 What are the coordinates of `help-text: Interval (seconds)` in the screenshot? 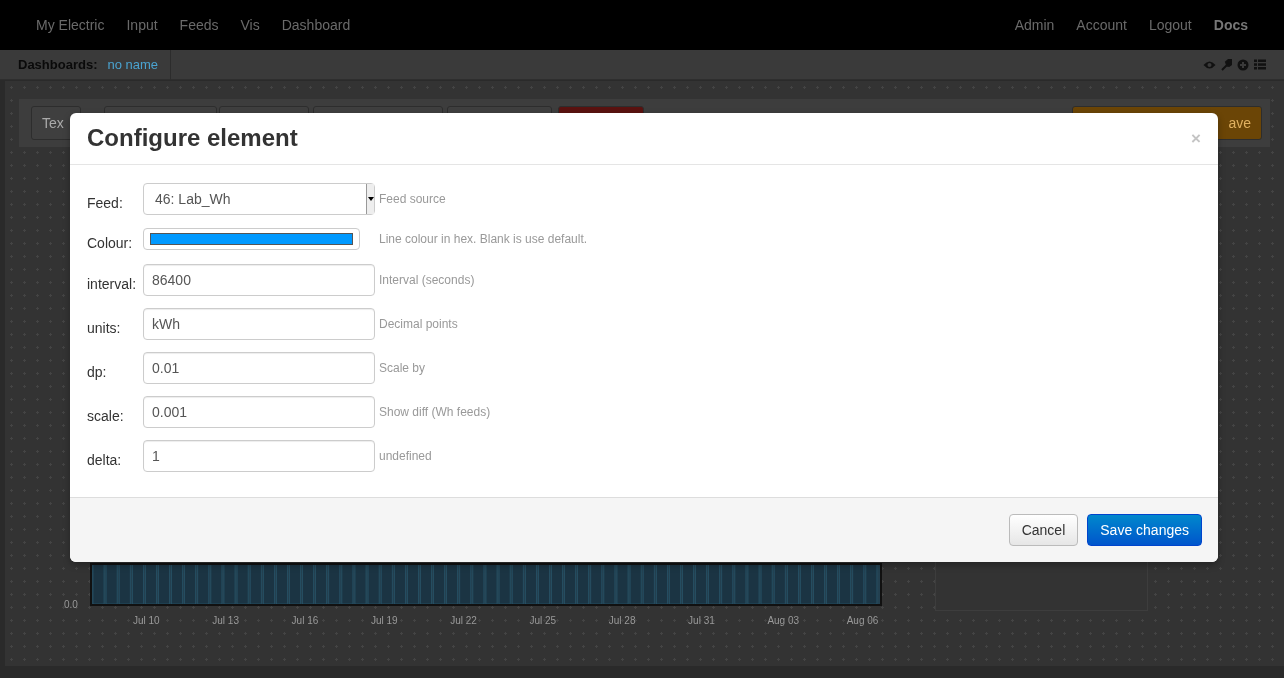 It's located at (427, 280).